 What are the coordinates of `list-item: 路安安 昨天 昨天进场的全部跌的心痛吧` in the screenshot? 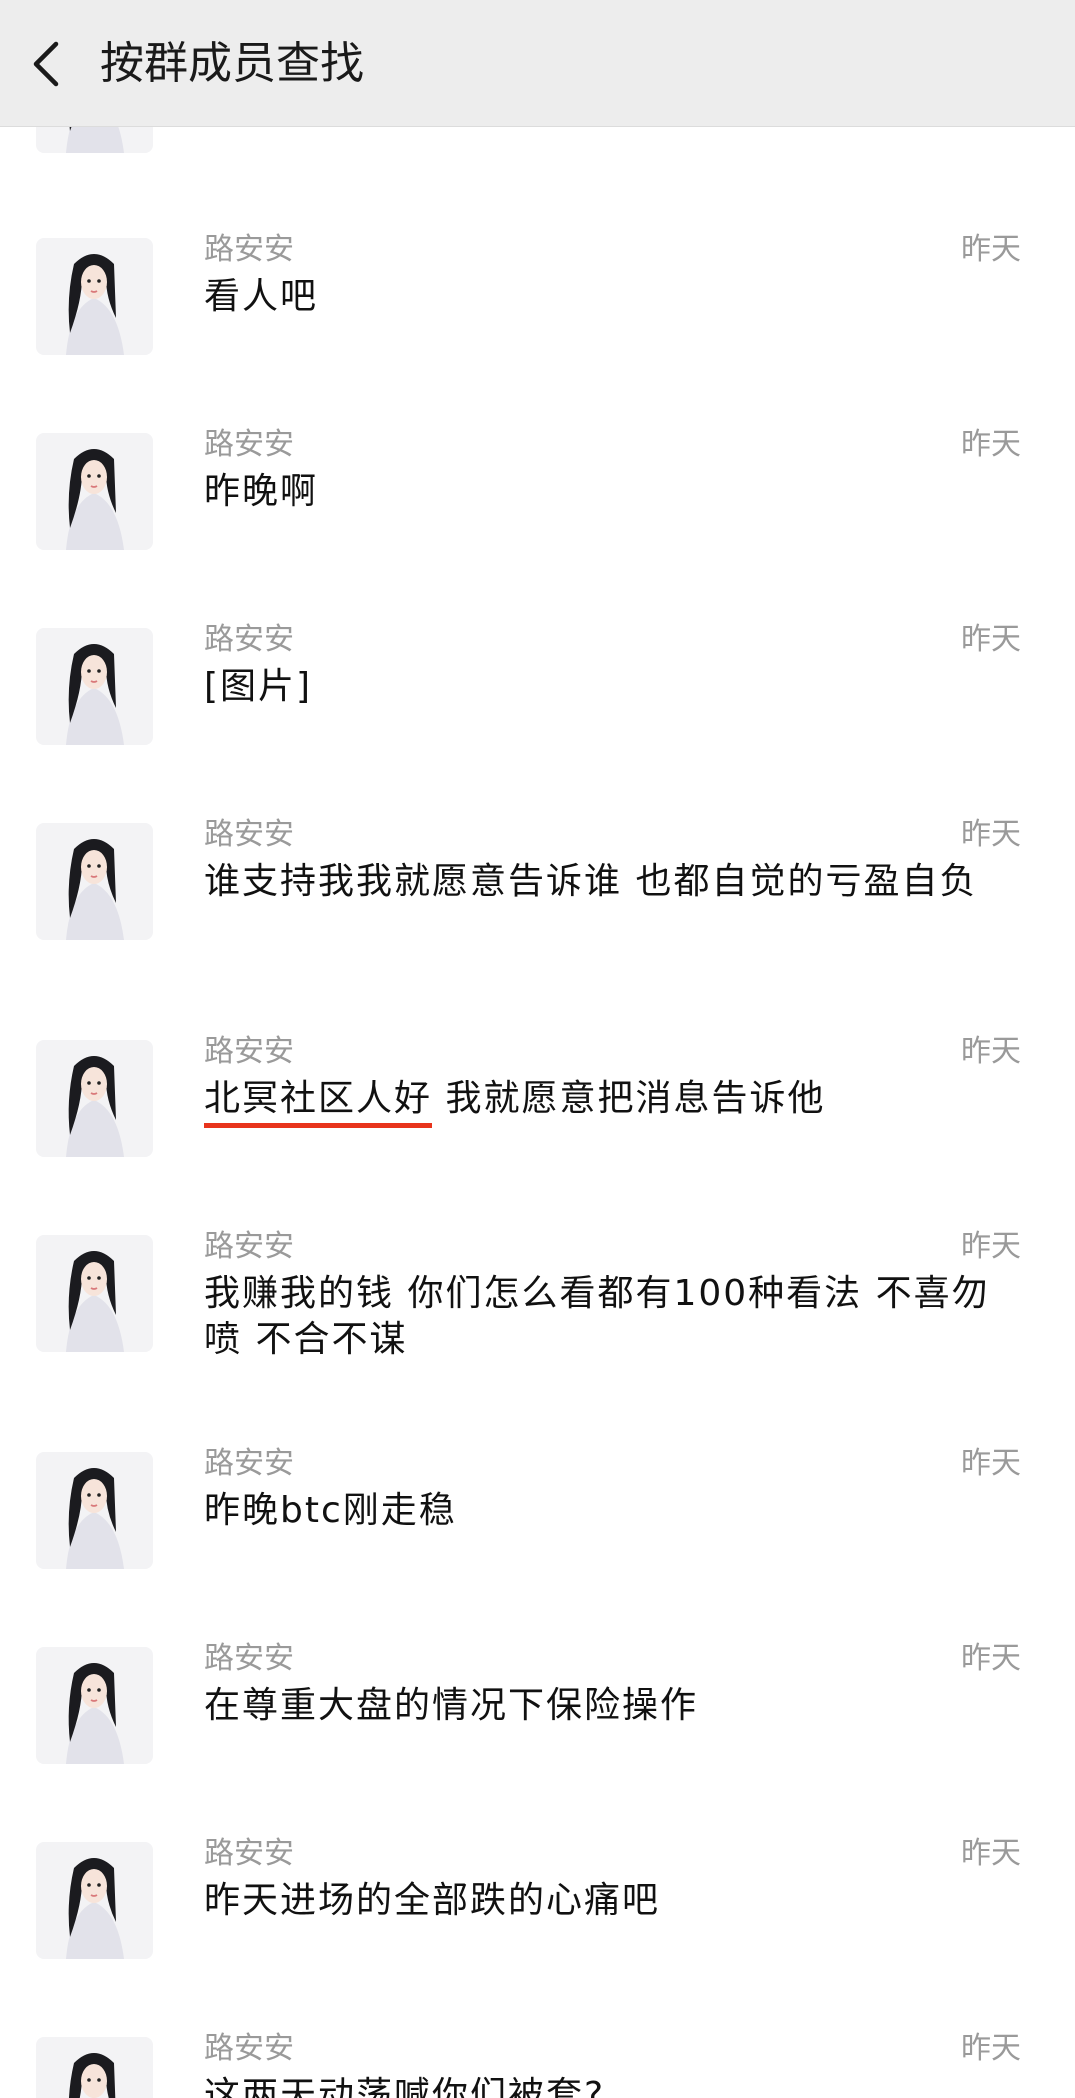 It's located at (537, 1920).